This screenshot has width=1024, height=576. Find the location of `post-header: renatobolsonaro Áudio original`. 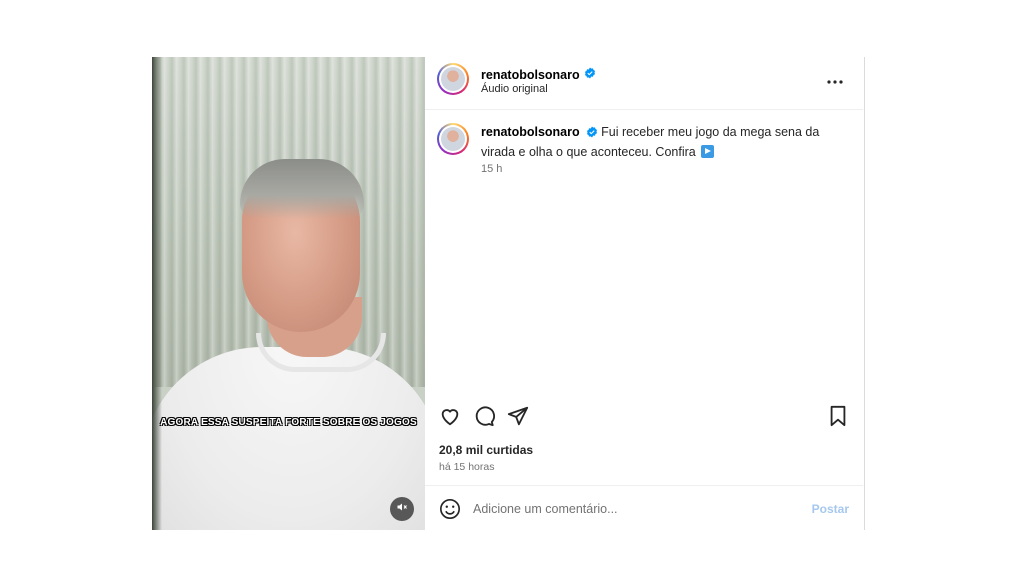

post-header: renatobolsonaro Áudio original is located at coordinates (644, 83).